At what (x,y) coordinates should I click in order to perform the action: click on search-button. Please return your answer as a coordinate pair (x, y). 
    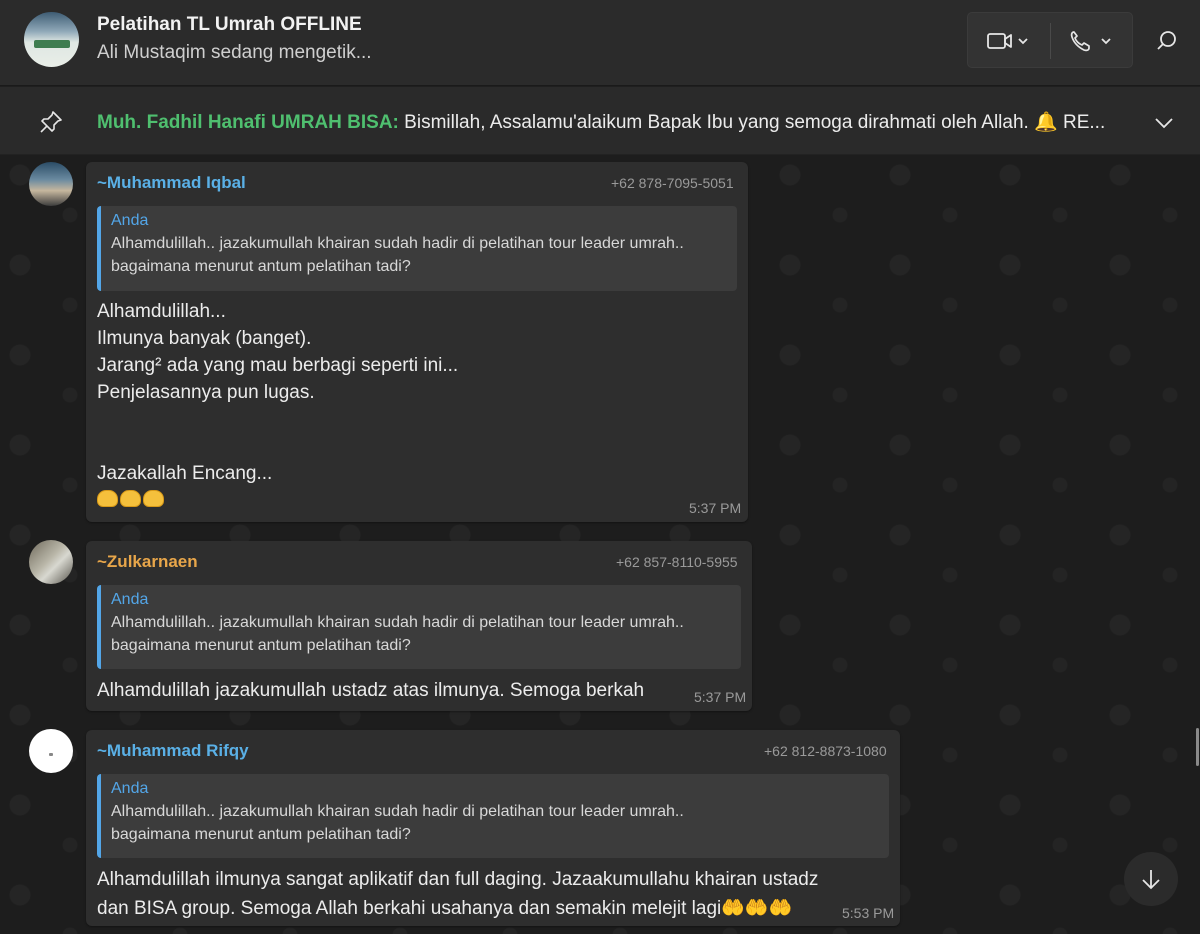
    Looking at the image, I should click on (1167, 41).